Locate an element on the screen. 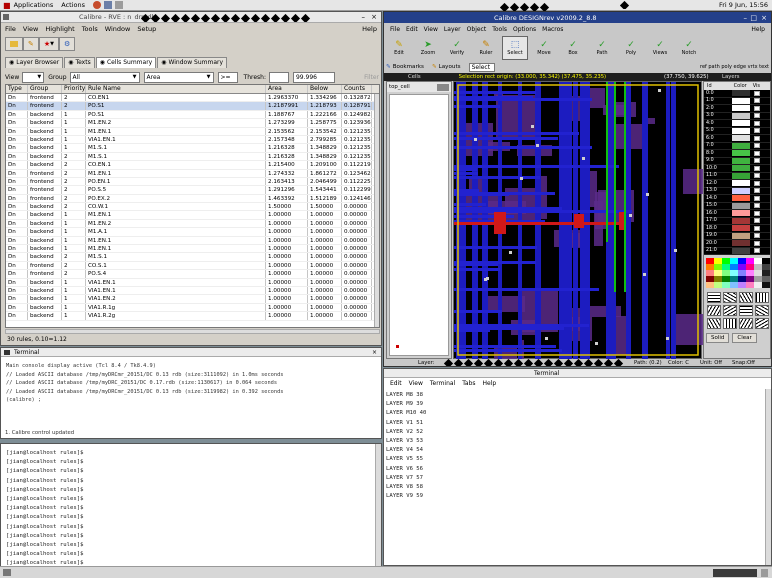  table-row: Dn backend 1 VIA1.EN.1 1.00000 1.00000 0.00000 is located at coordinates (192, 282).